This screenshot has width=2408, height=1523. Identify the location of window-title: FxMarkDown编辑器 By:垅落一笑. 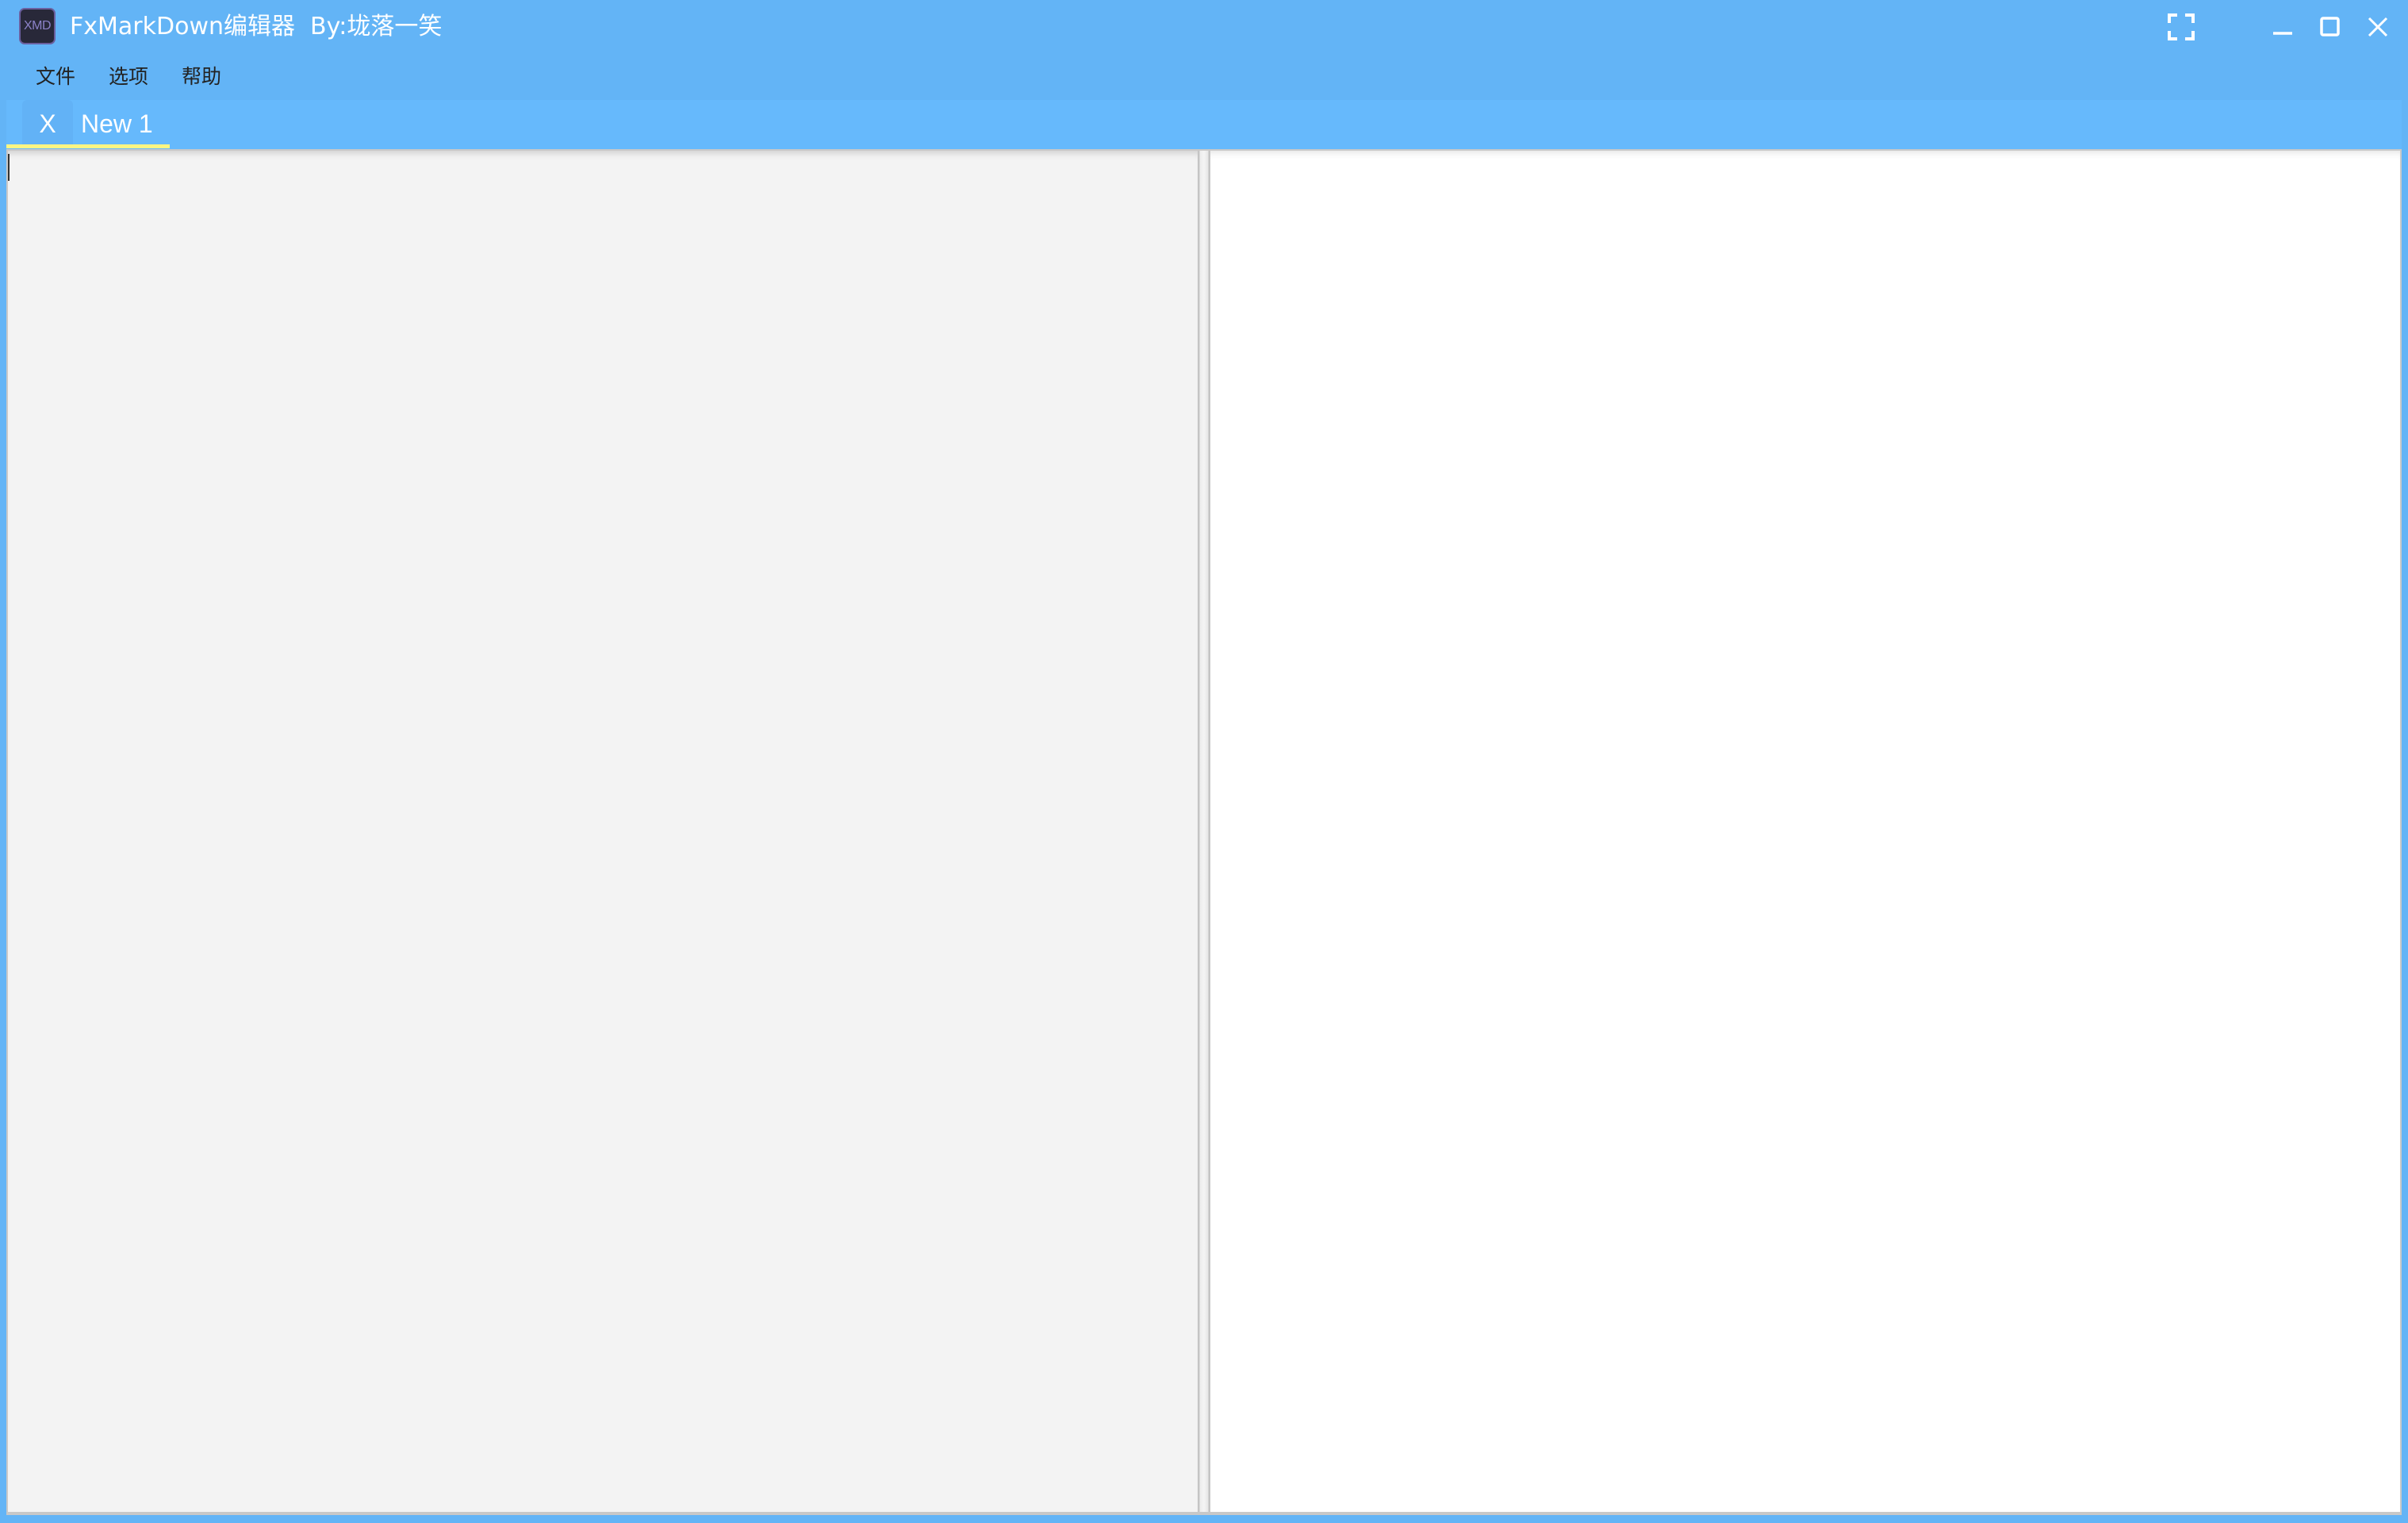
(256, 26).